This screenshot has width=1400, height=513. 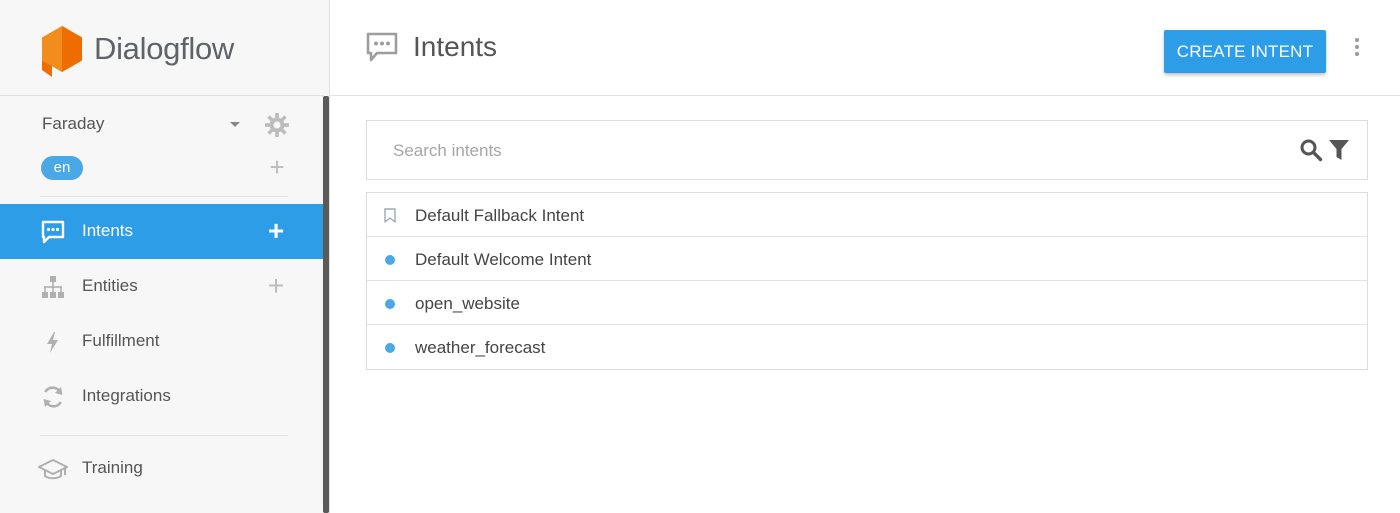 What do you see at coordinates (62, 51) in the screenshot?
I see `dialogflow-logo-icon` at bounding box center [62, 51].